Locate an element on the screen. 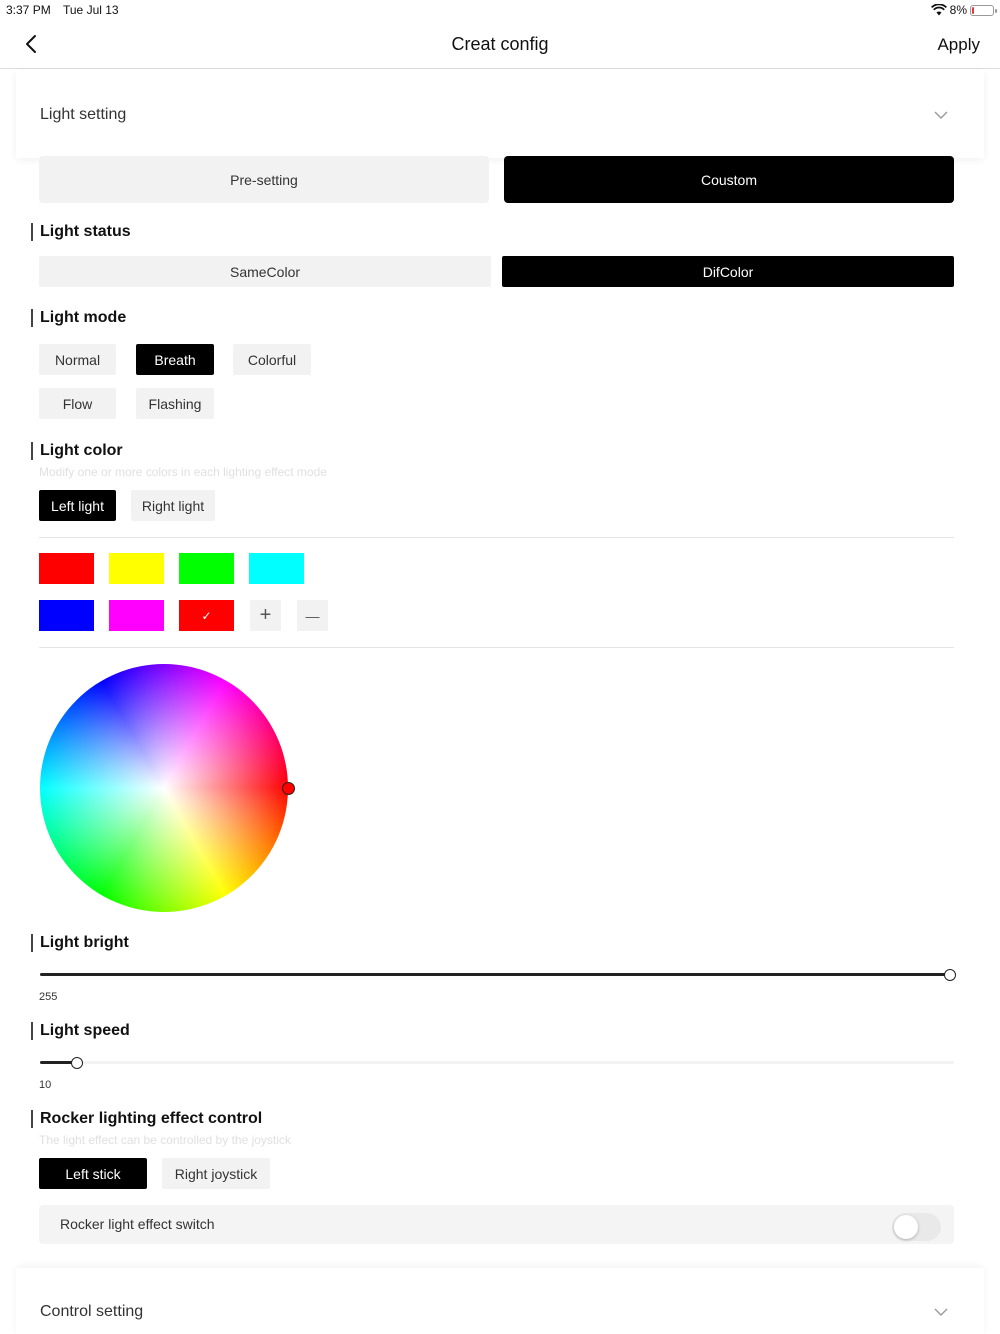 The width and height of the screenshot is (1000, 1334). control-setting-header: Control setting is located at coordinates (500, 1301).